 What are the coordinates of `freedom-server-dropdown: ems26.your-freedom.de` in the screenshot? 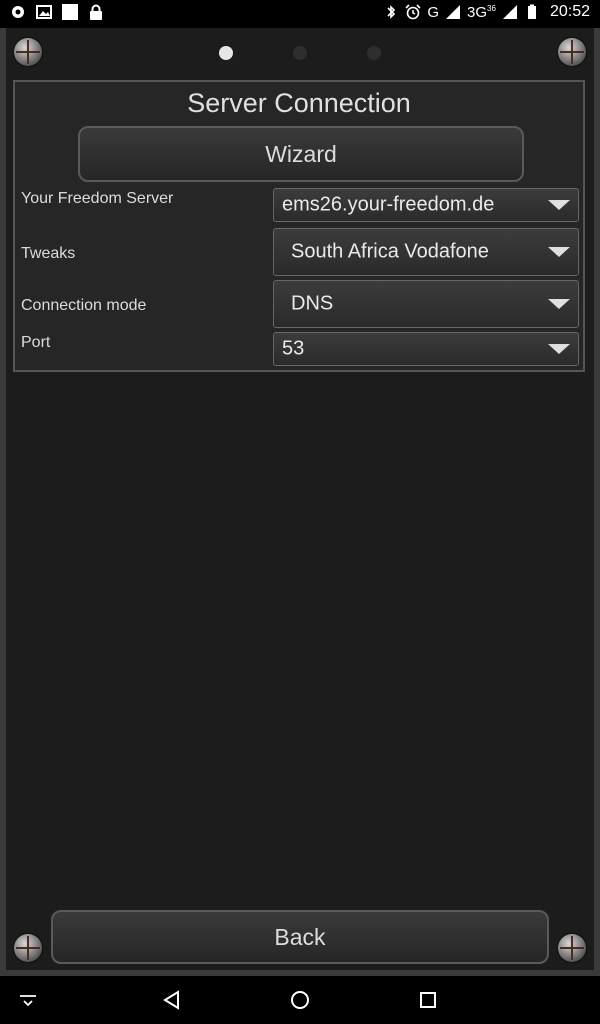 It's located at (426, 205).